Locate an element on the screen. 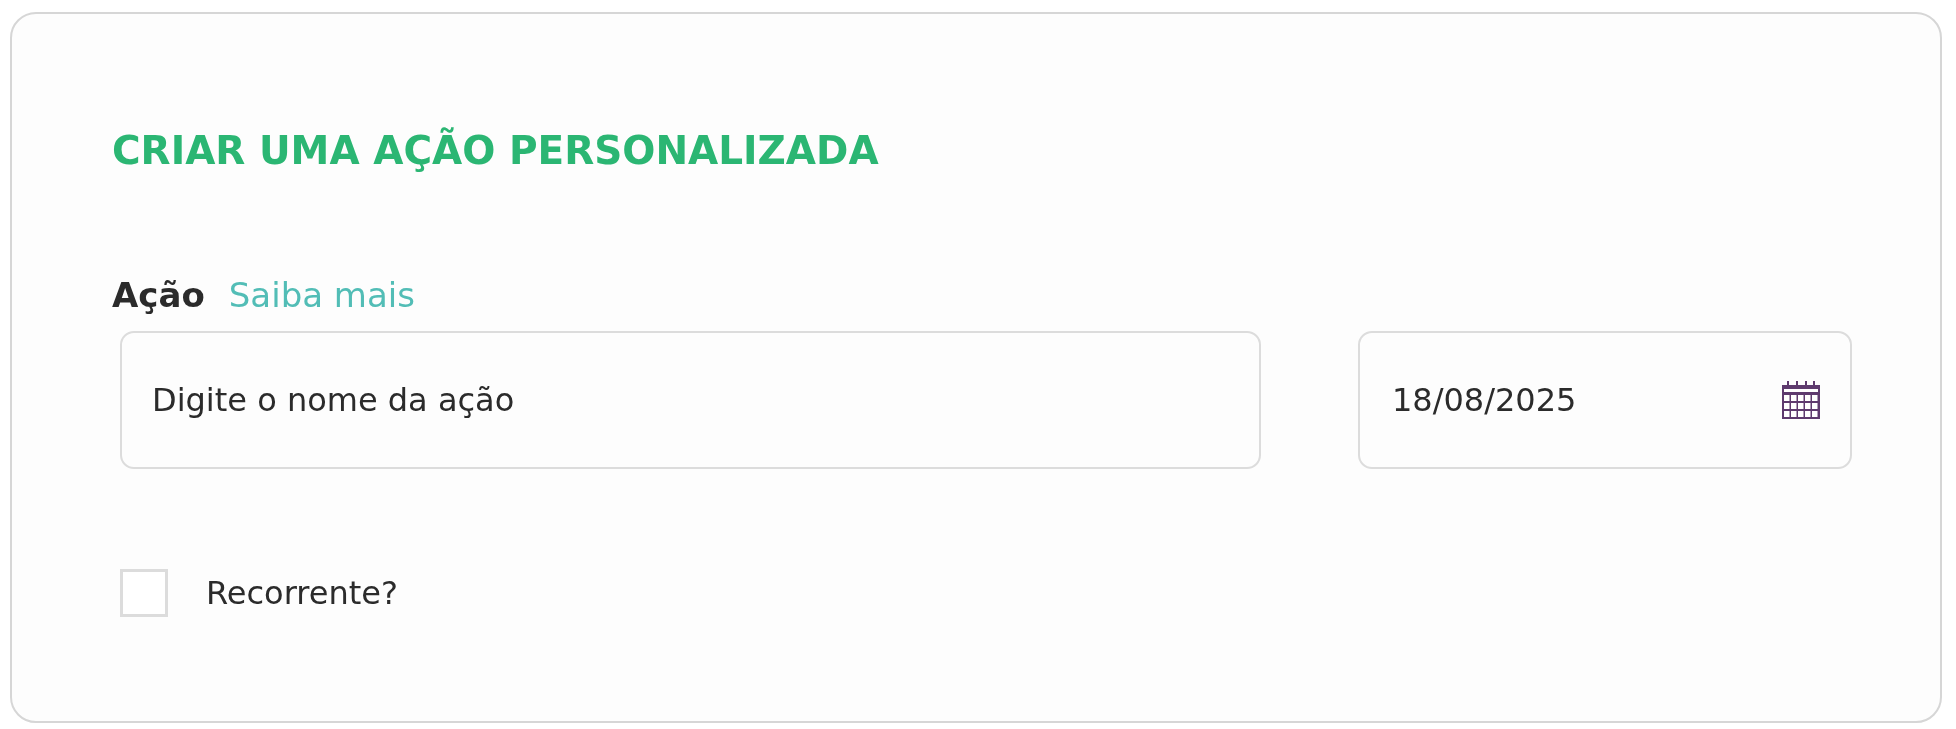 The height and width of the screenshot is (729, 1956). checkbox-label: Recorrente? is located at coordinates (302, 592).